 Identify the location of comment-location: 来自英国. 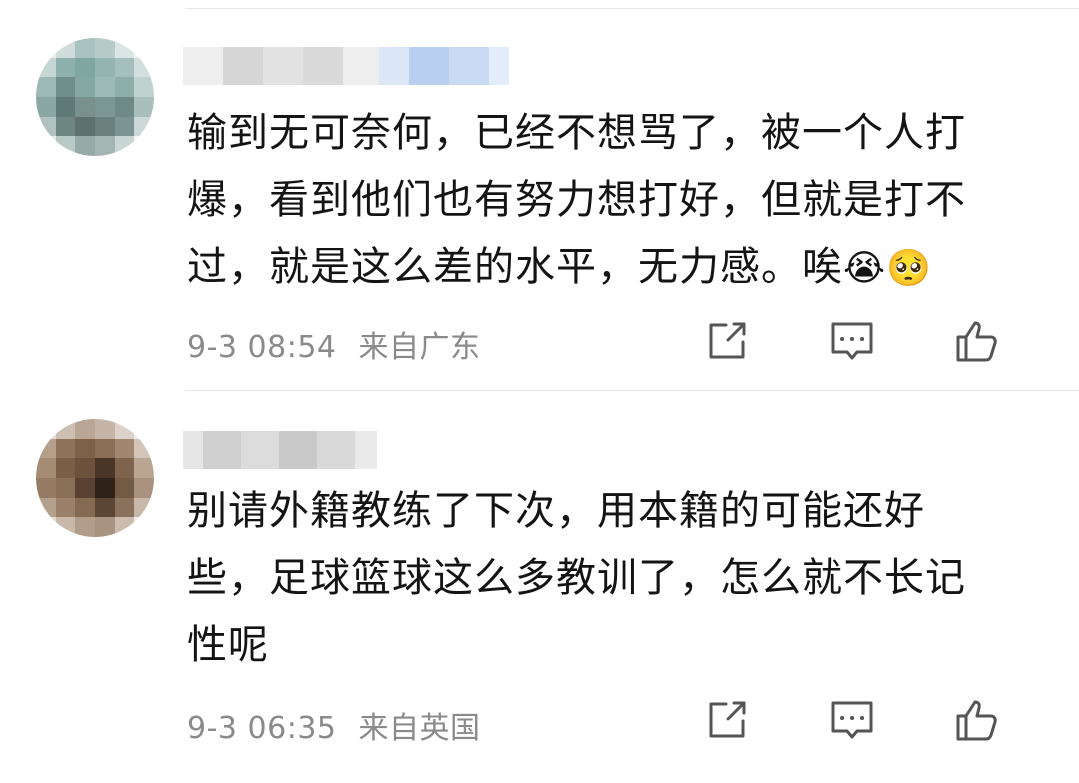
(419, 728).